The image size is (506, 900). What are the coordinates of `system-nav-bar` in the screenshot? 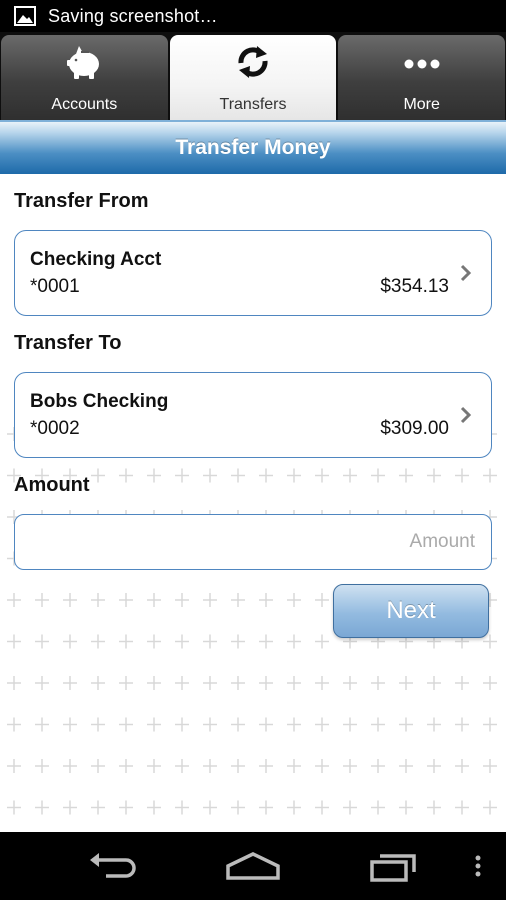 It's located at (253, 866).